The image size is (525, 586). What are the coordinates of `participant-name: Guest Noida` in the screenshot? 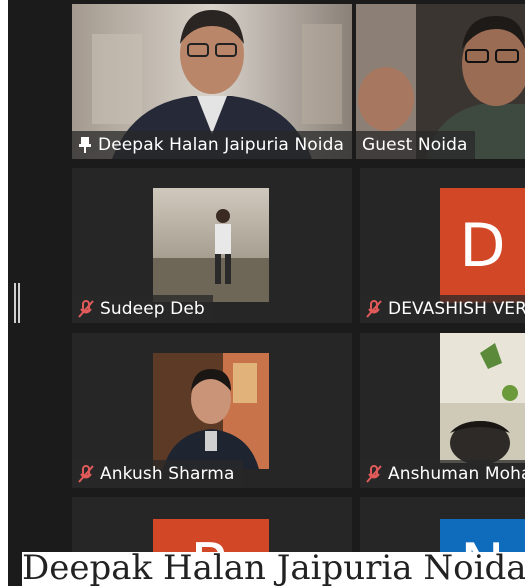 It's located at (415, 145).